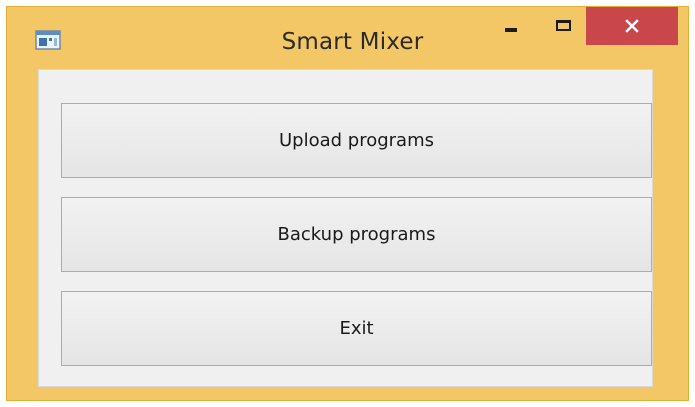 The image size is (695, 407). I want to click on close-icon, so click(632, 26).